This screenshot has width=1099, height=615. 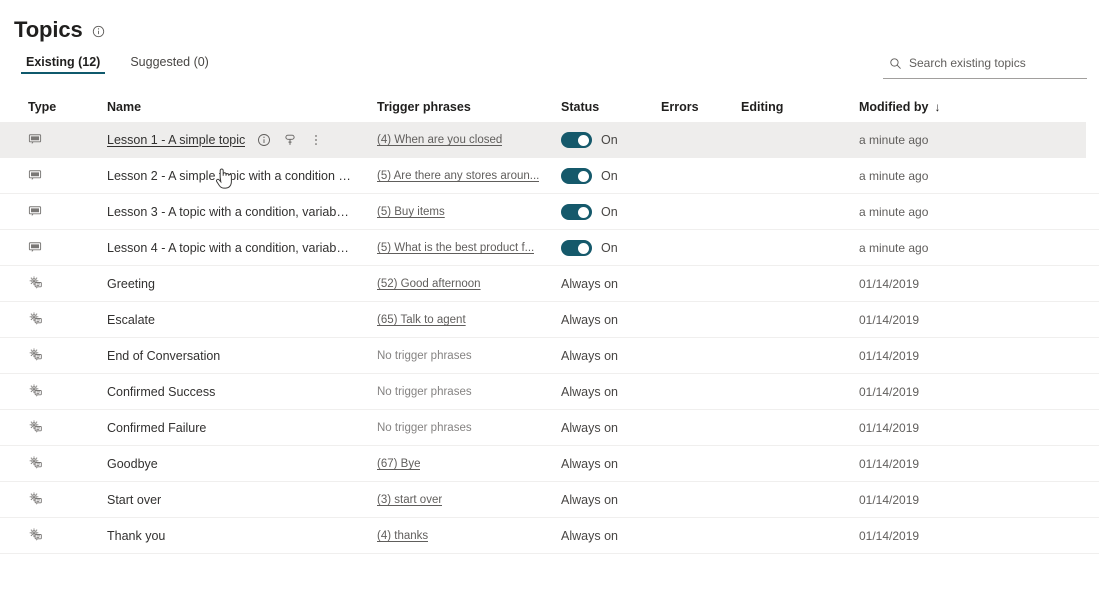 I want to click on column-header-errors: Errors, so click(x=701, y=107).